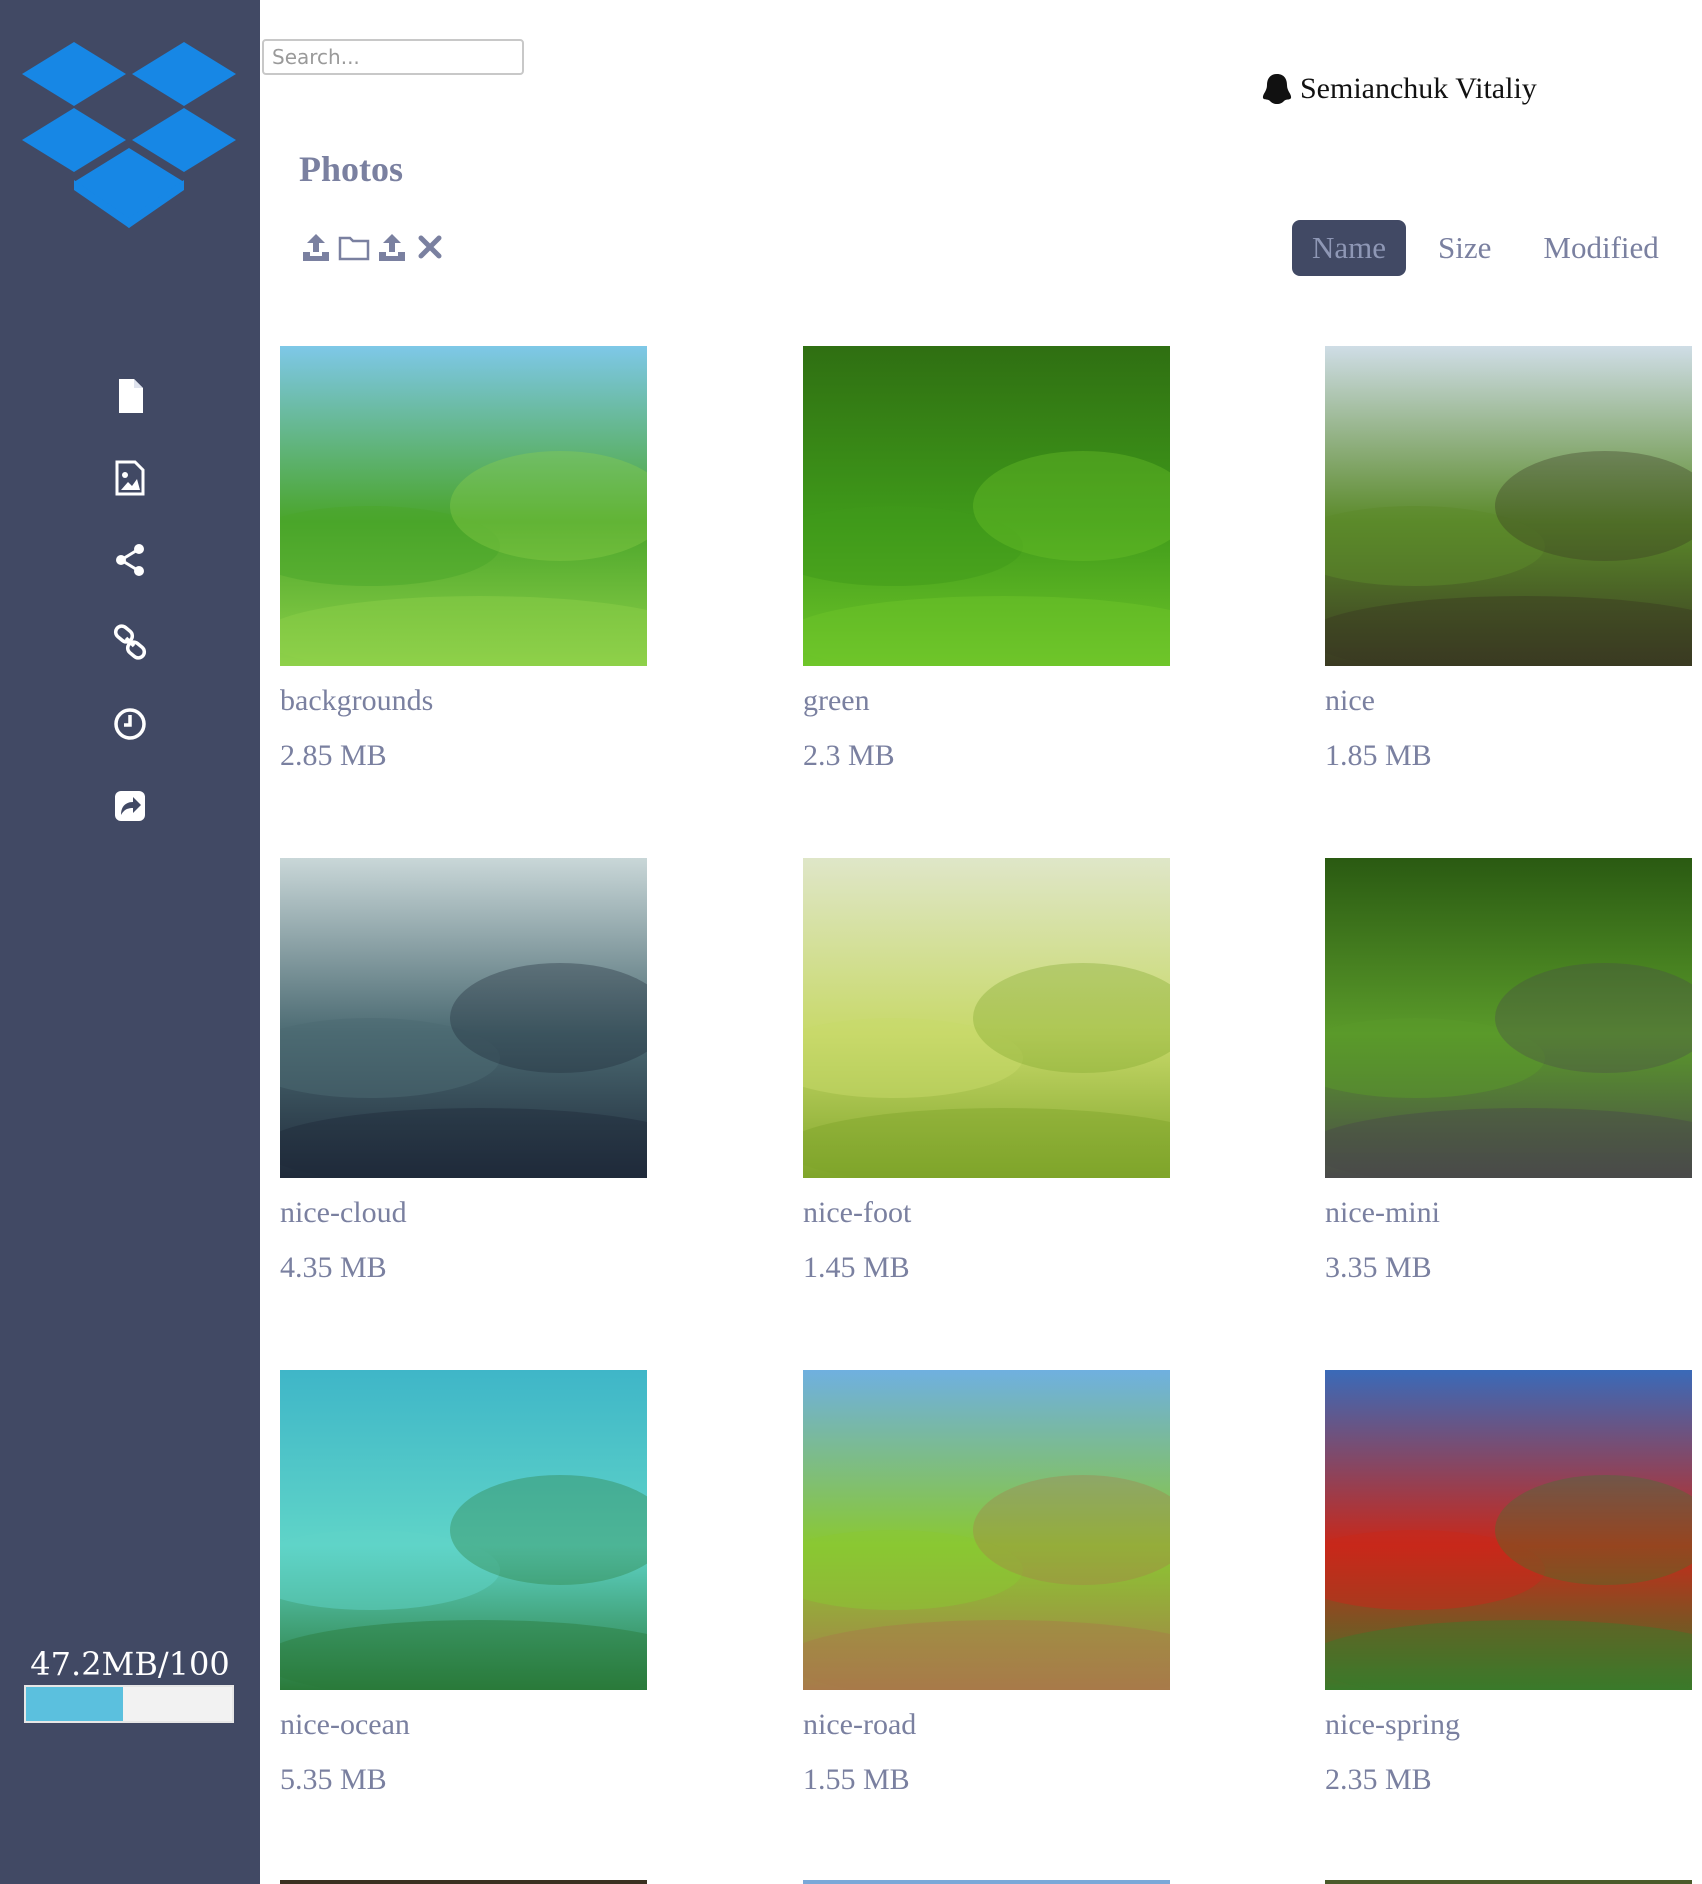  I want to click on photo-card: nice-foot 1.45 MB, so click(986, 1071).